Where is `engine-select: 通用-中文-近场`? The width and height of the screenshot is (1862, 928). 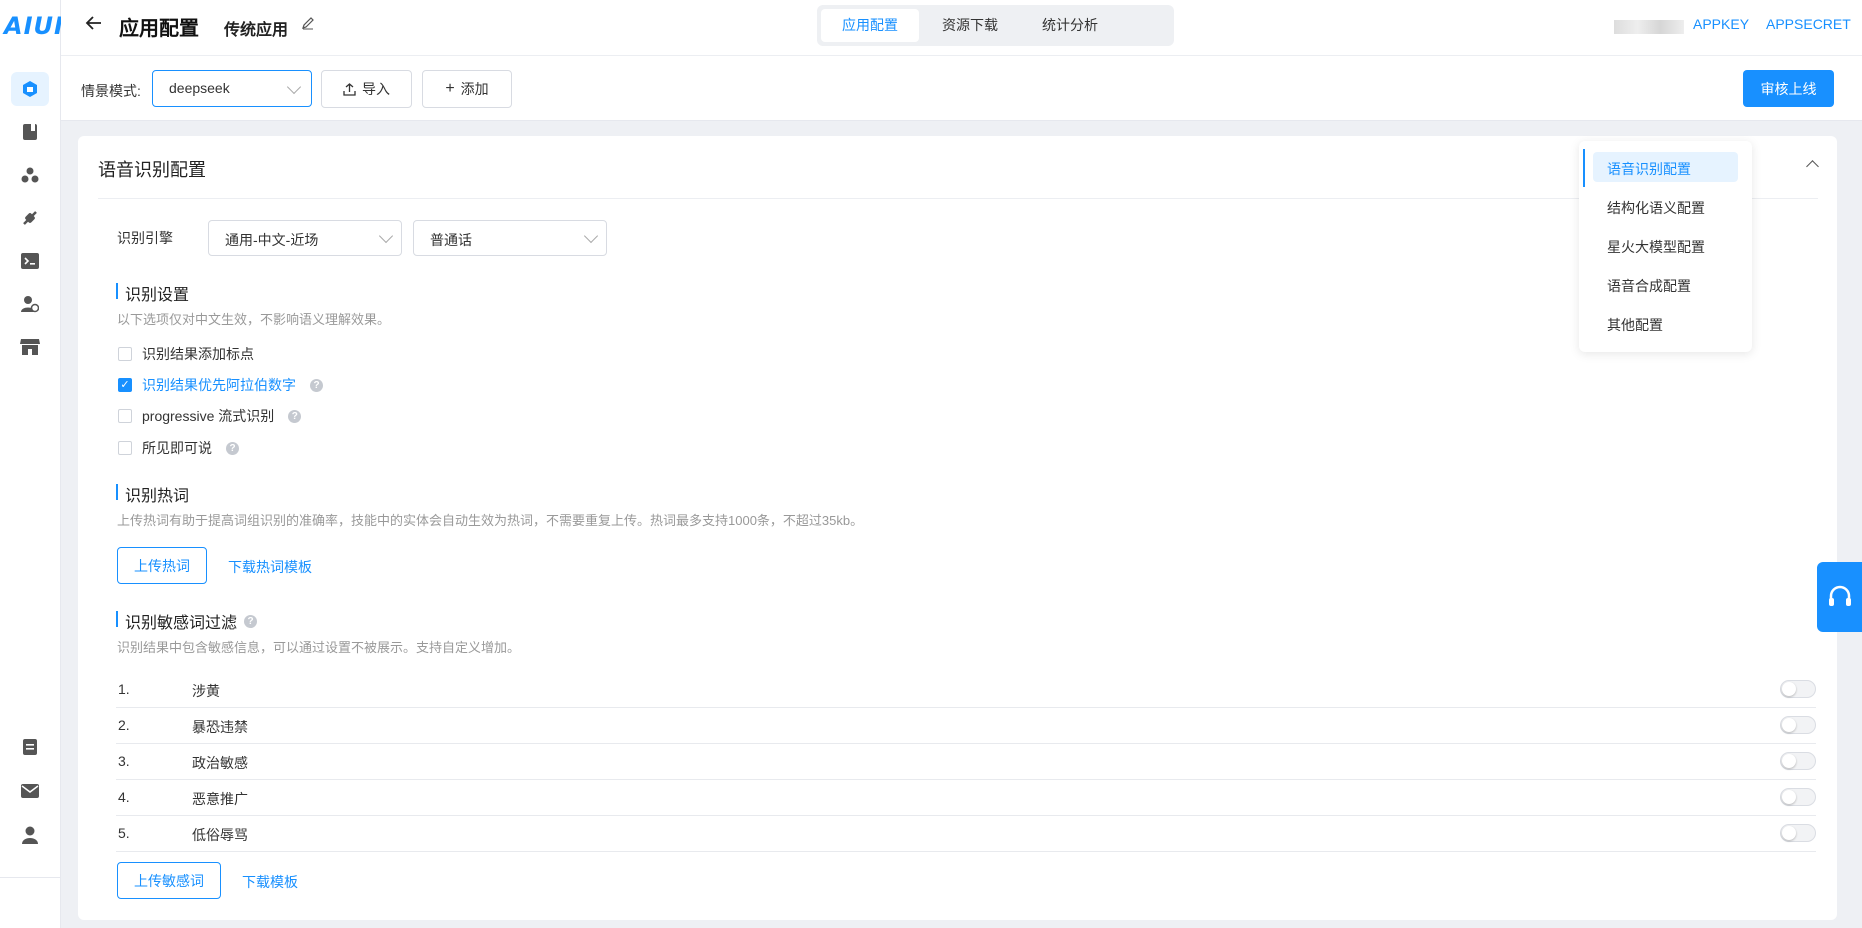 engine-select: 通用-中文-近场 is located at coordinates (305, 238).